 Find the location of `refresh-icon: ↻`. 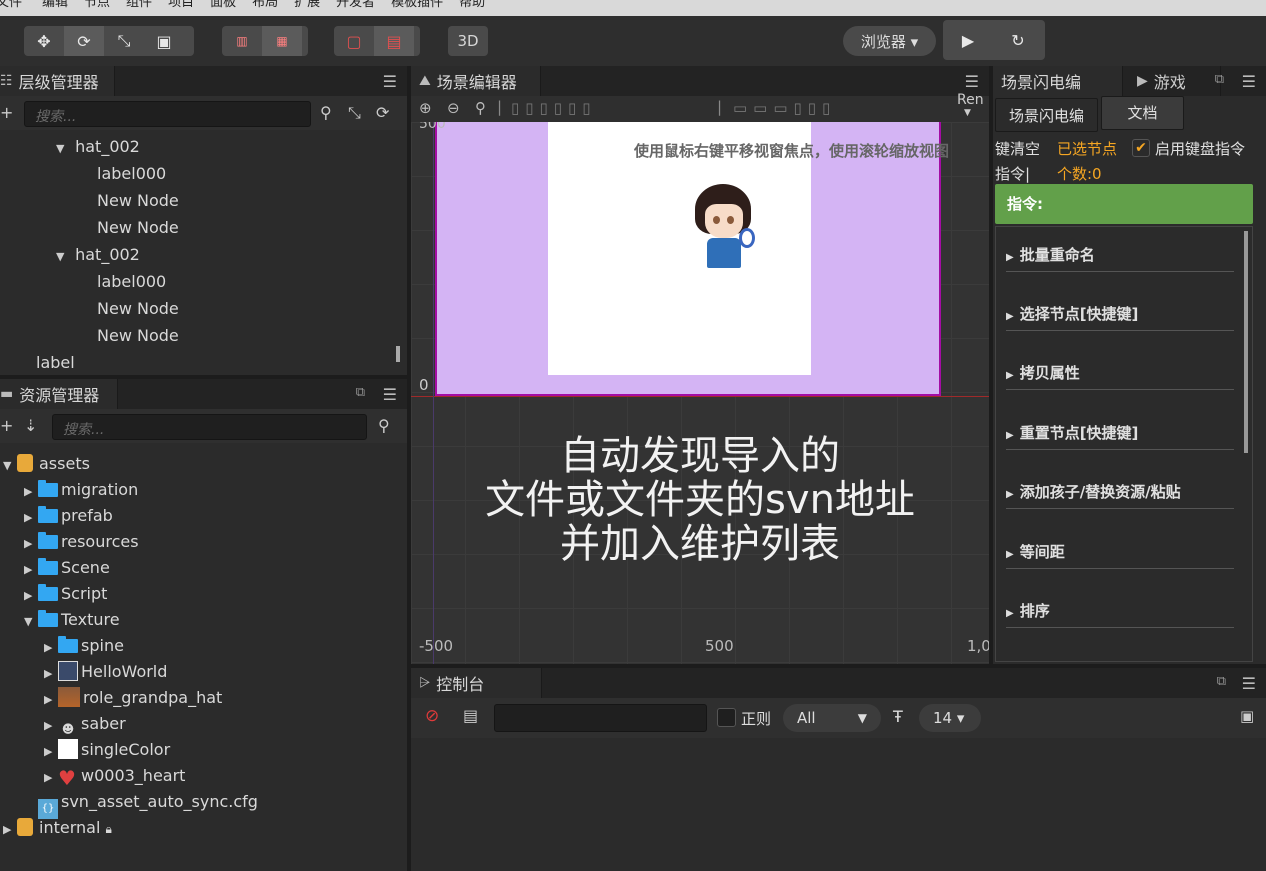

refresh-icon: ↻ is located at coordinates (1018, 40).